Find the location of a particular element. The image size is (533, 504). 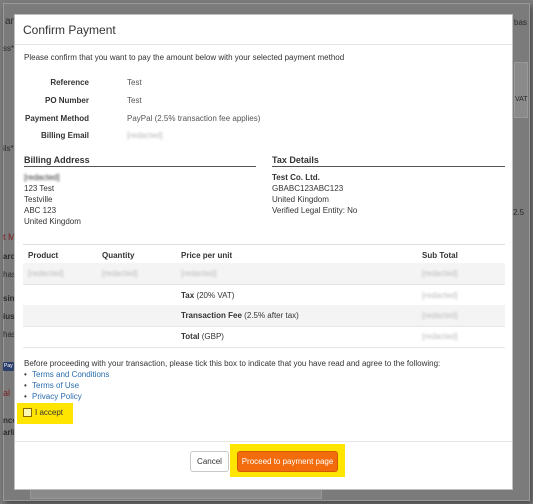

terms-of-use-link: Terms of Use is located at coordinates (55, 385).